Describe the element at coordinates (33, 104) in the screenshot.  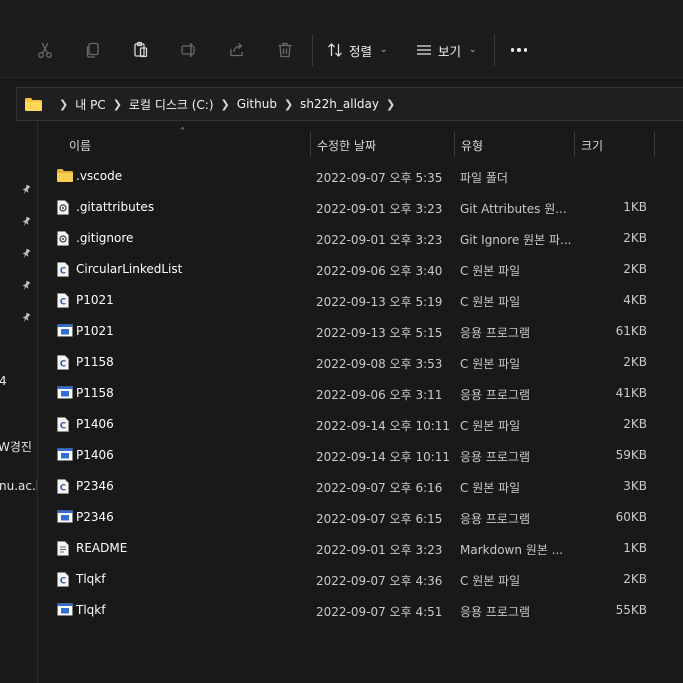
I see `folder-icon` at that location.